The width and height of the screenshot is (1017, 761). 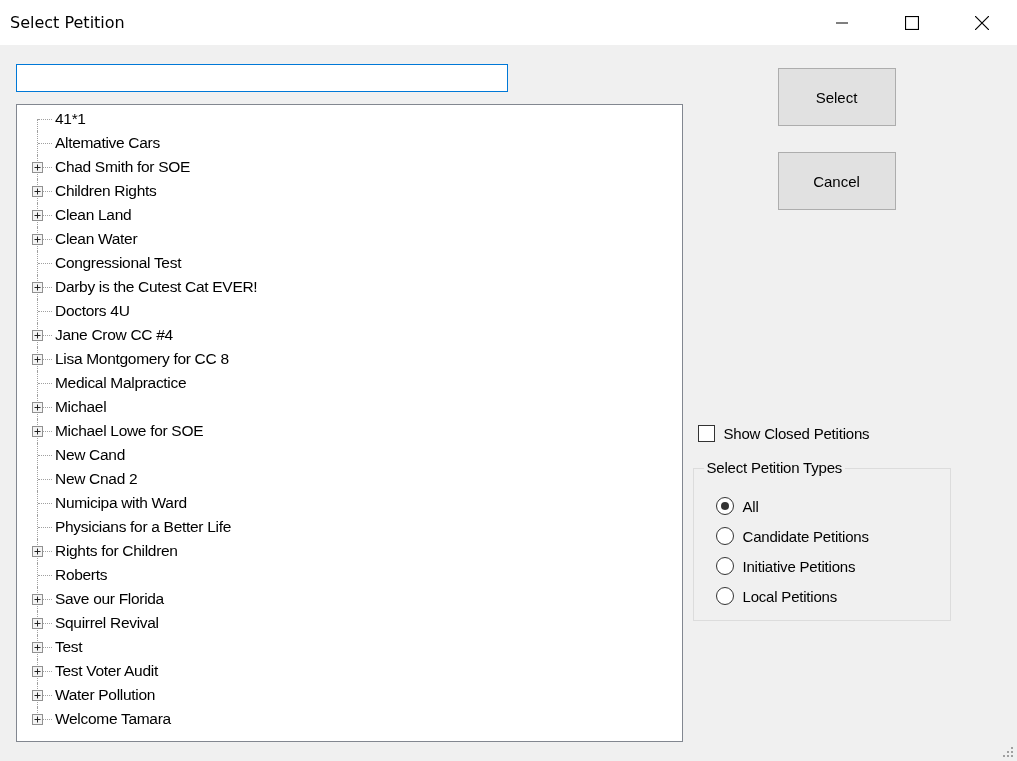 I want to click on radio-label: All, so click(x=750, y=506).